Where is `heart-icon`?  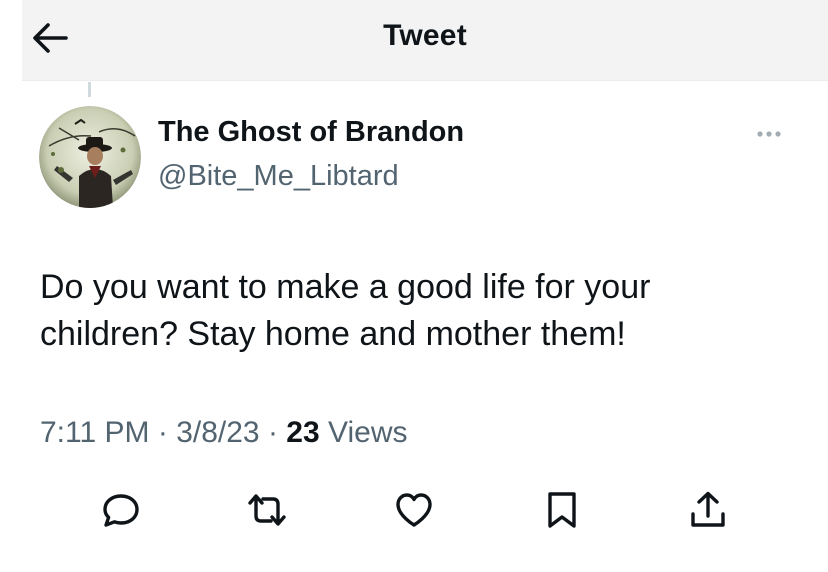 heart-icon is located at coordinates (414, 510).